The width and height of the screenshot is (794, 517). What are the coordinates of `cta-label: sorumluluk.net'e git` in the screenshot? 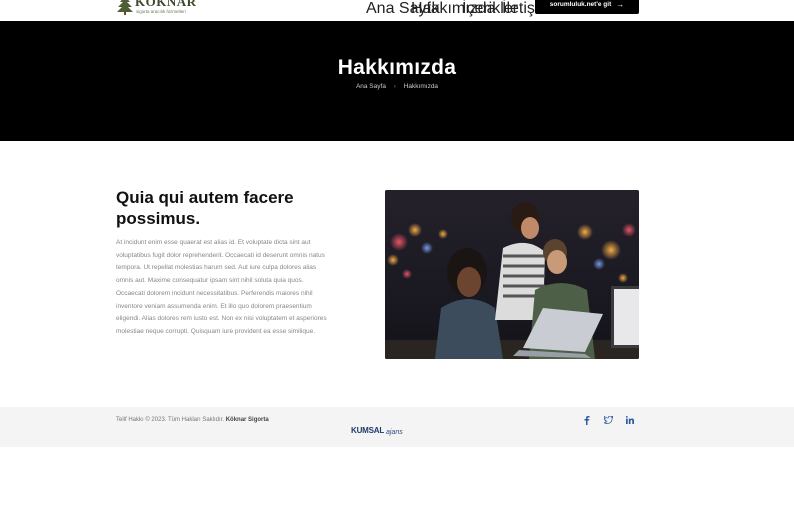 It's located at (580, 4).